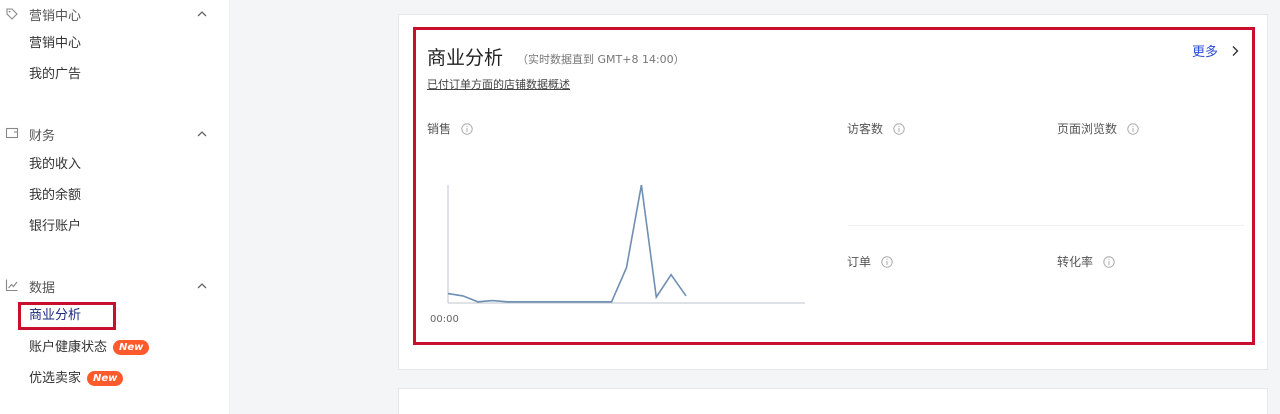 The image size is (1280, 414). What do you see at coordinates (601, 59) in the screenshot?
I see `realtime-data-note: （实时数据直到 GMT+8 14:00）` at bounding box center [601, 59].